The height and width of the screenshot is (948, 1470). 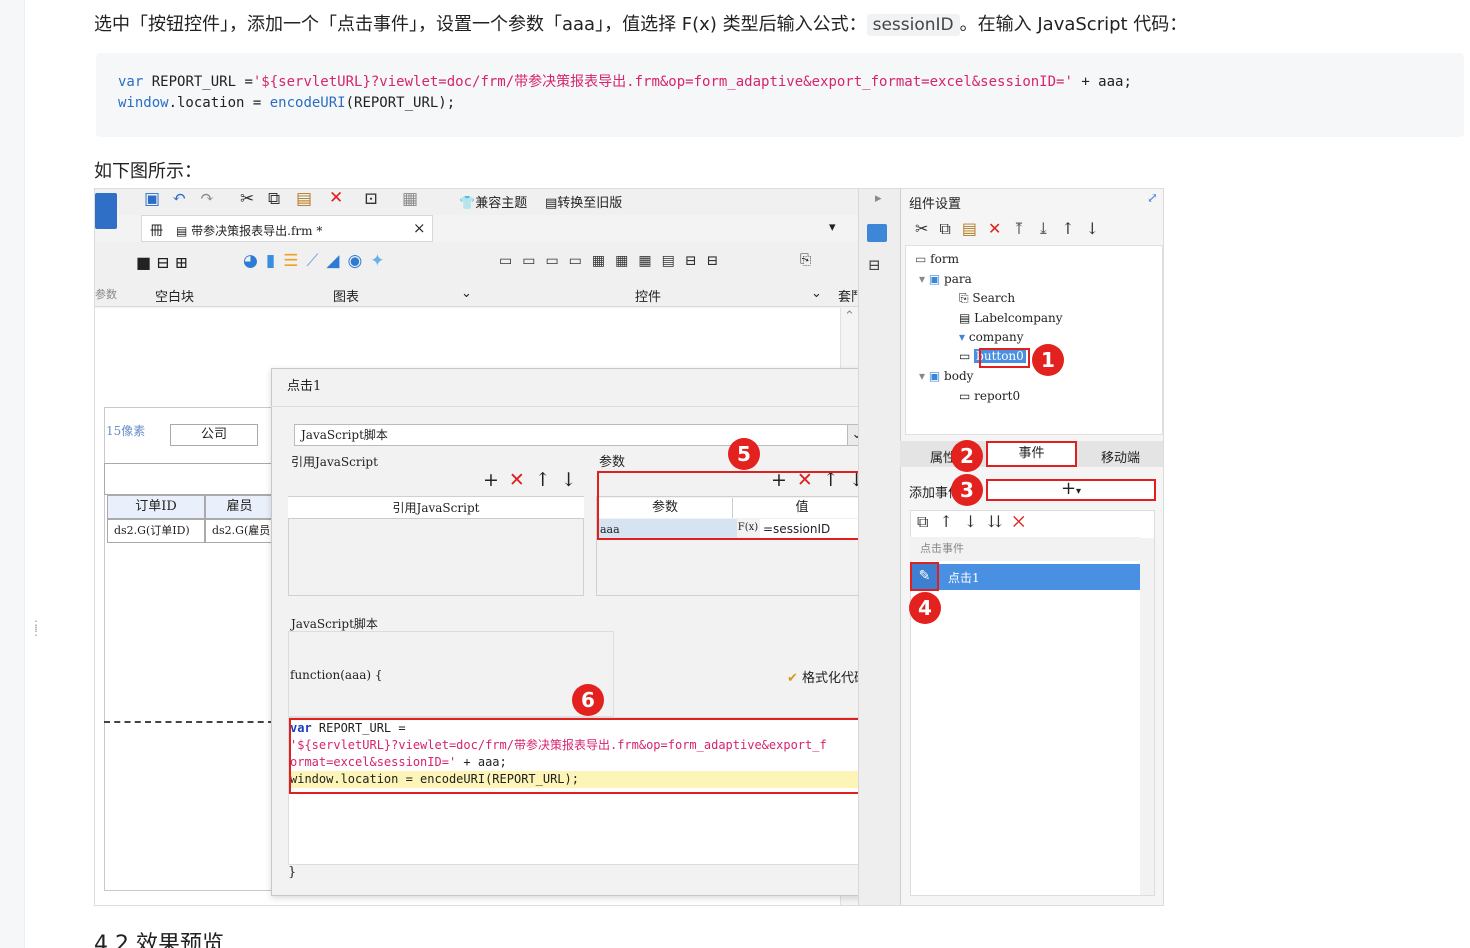 What do you see at coordinates (574, 480) in the screenshot?
I see `ref-down-icon: ↓` at bounding box center [574, 480].